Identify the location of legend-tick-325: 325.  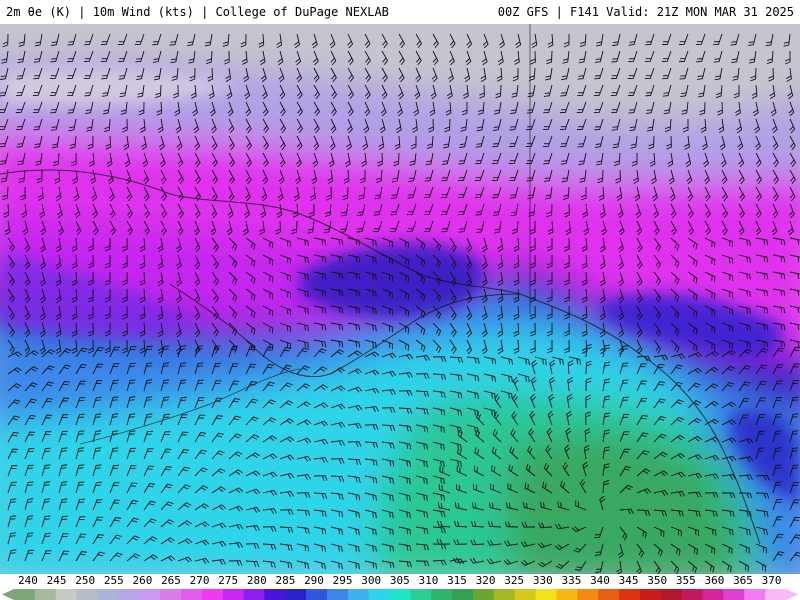
(514, 580).